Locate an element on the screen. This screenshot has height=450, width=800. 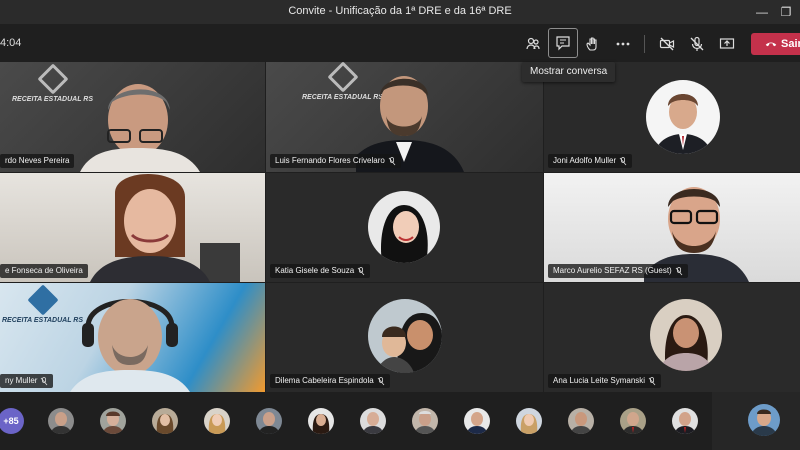
participant-tile: Marco Aurelio SEFAZ RS (Guest) is located at coordinates (672, 227).